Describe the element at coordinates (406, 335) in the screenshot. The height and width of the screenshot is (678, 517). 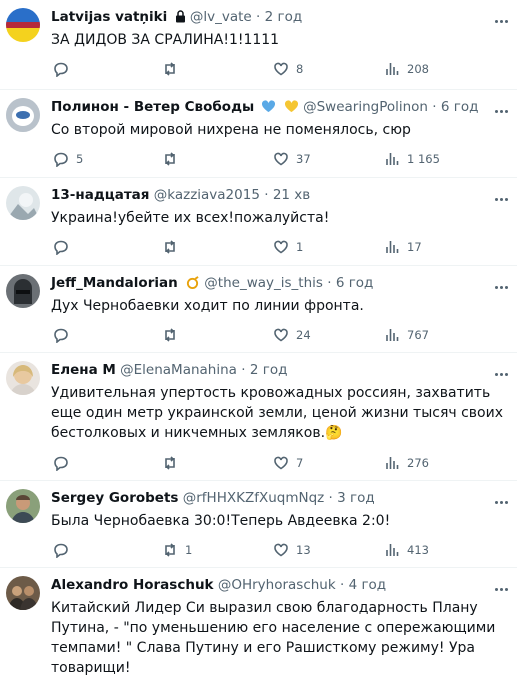
I see `views-button: 767` at that location.